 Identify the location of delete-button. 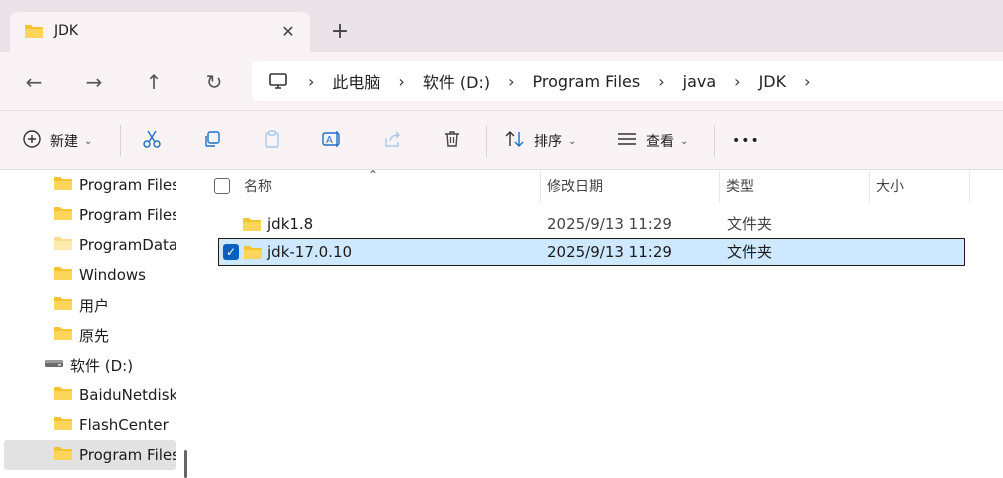
(452, 141).